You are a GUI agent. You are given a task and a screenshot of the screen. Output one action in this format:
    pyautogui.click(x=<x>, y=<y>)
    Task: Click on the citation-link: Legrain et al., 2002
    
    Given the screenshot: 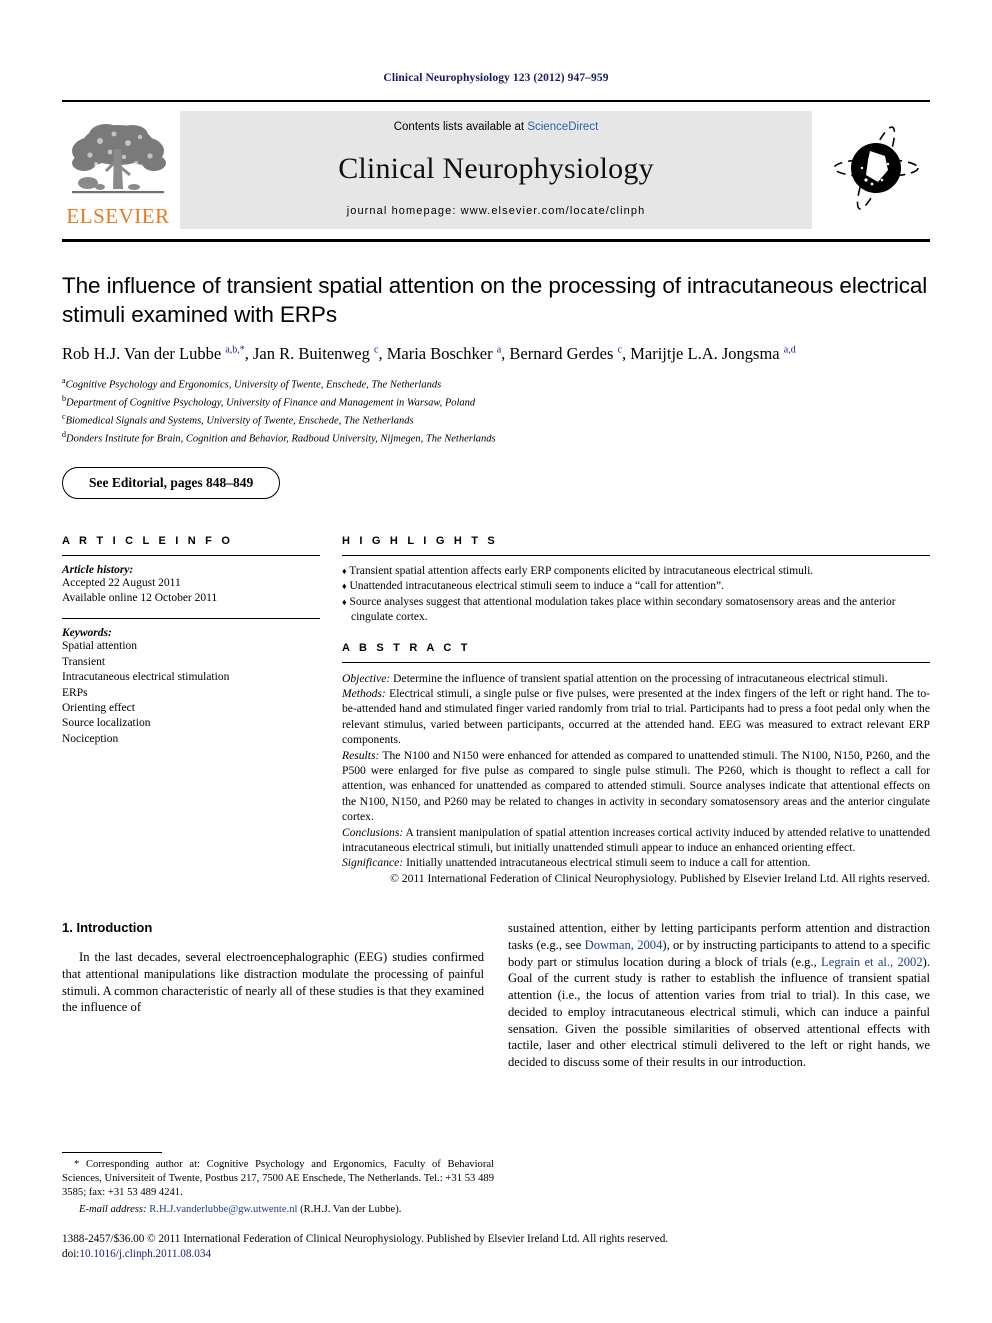 What is the action you would take?
    pyautogui.click(x=872, y=962)
    